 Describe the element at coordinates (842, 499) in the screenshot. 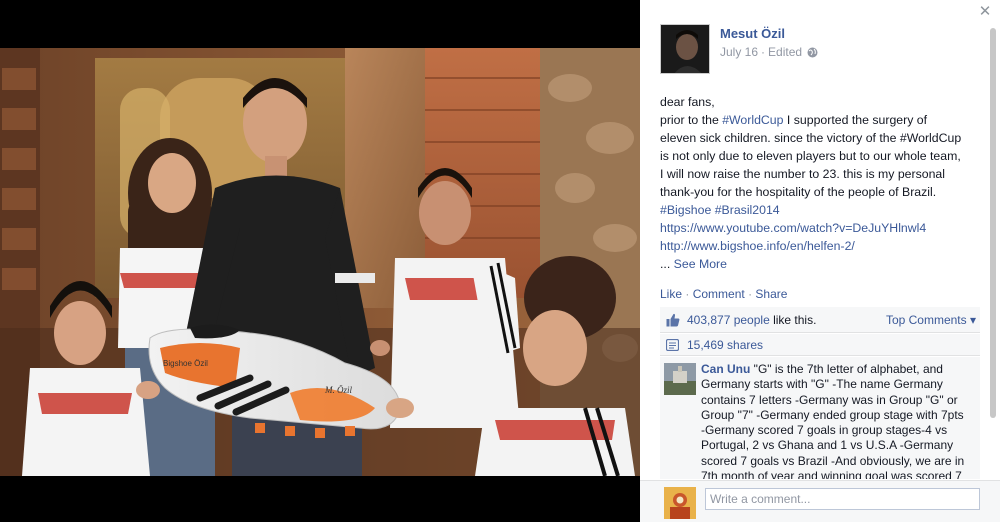

I see `comment-input` at that location.